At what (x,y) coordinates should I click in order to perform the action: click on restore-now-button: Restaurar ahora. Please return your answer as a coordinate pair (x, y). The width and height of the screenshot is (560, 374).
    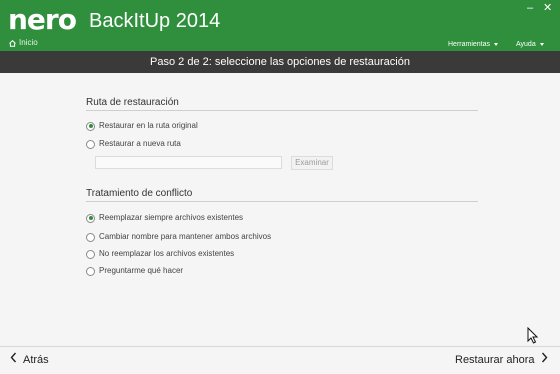
    Looking at the image, I should click on (501, 359).